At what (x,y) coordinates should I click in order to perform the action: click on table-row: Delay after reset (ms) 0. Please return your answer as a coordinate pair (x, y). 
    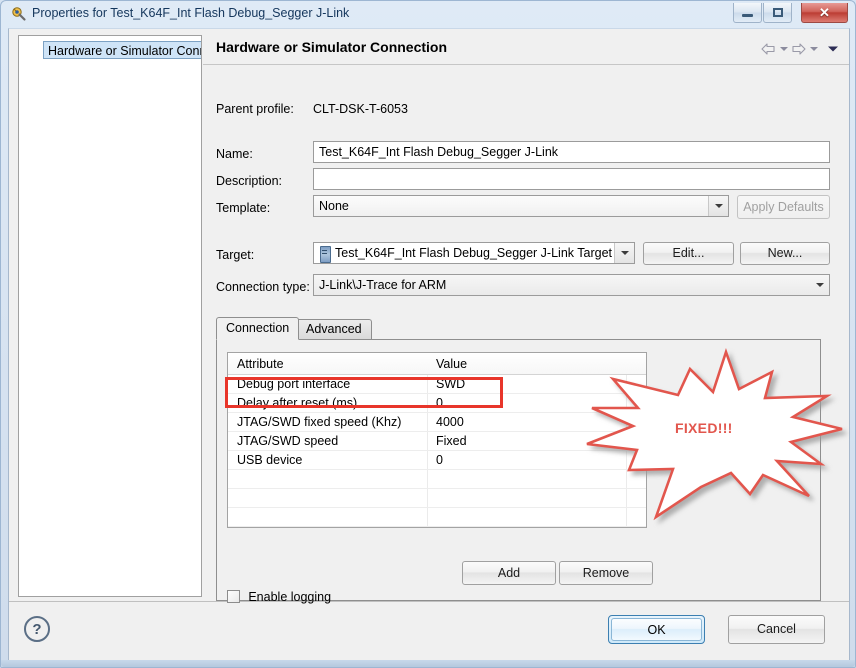
    Looking at the image, I should click on (437, 403).